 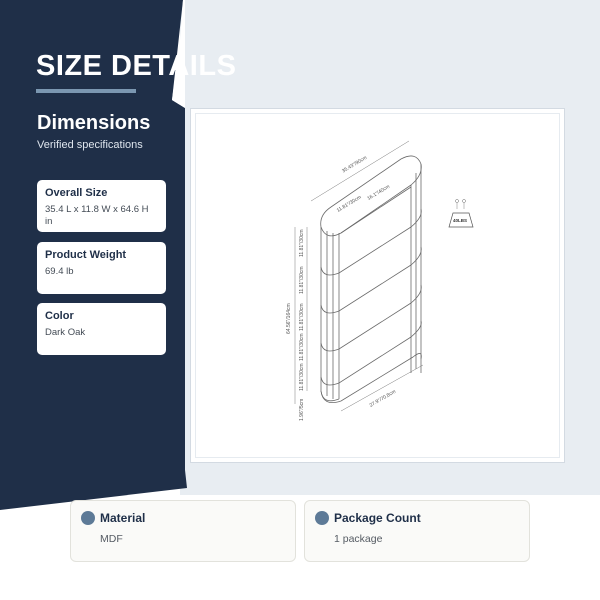 What do you see at coordinates (302, 347) in the screenshot?
I see `dim-shelf-gap-4: 11.81"/30cm` at bounding box center [302, 347].